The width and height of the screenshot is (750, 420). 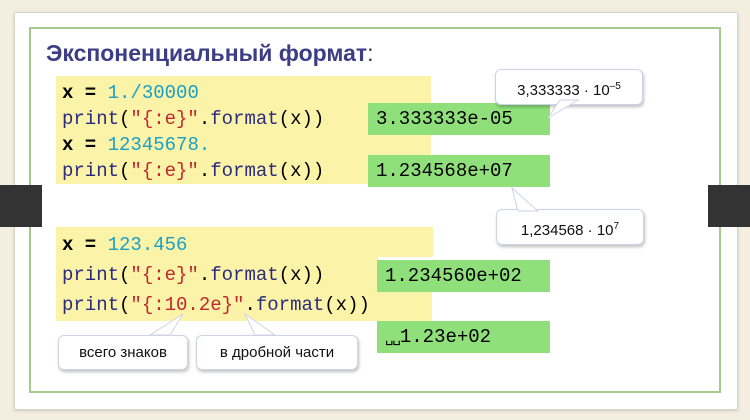 I want to click on callout-1-exponent: –5, so click(x=615, y=86).